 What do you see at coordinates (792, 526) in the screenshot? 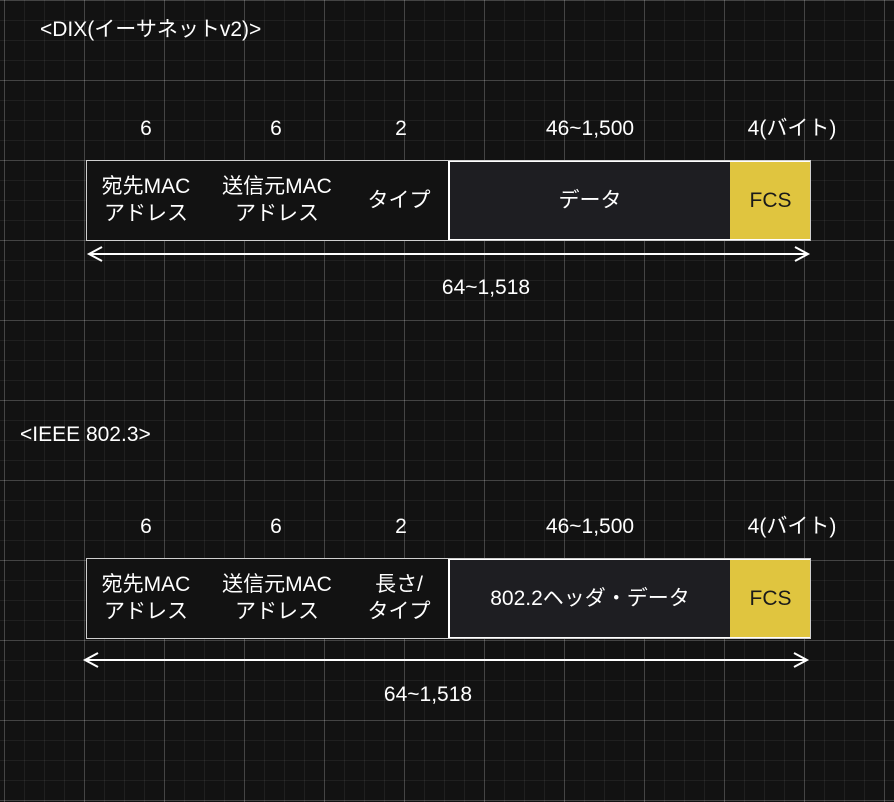
I see `ieee-size-fcs: 4(バイト)` at bounding box center [792, 526].